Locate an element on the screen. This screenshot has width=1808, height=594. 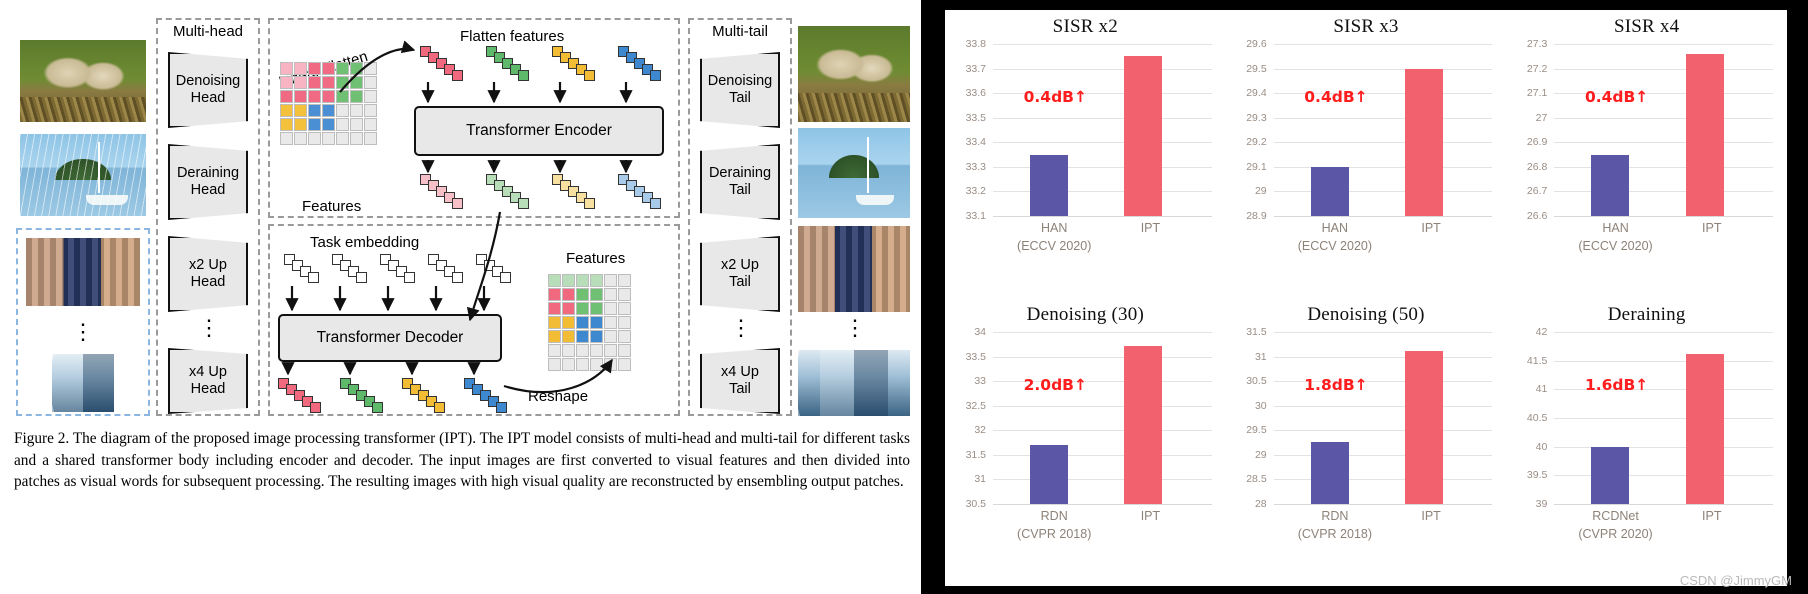
y-axis-tick: 40 is located at coordinates (1541, 446).